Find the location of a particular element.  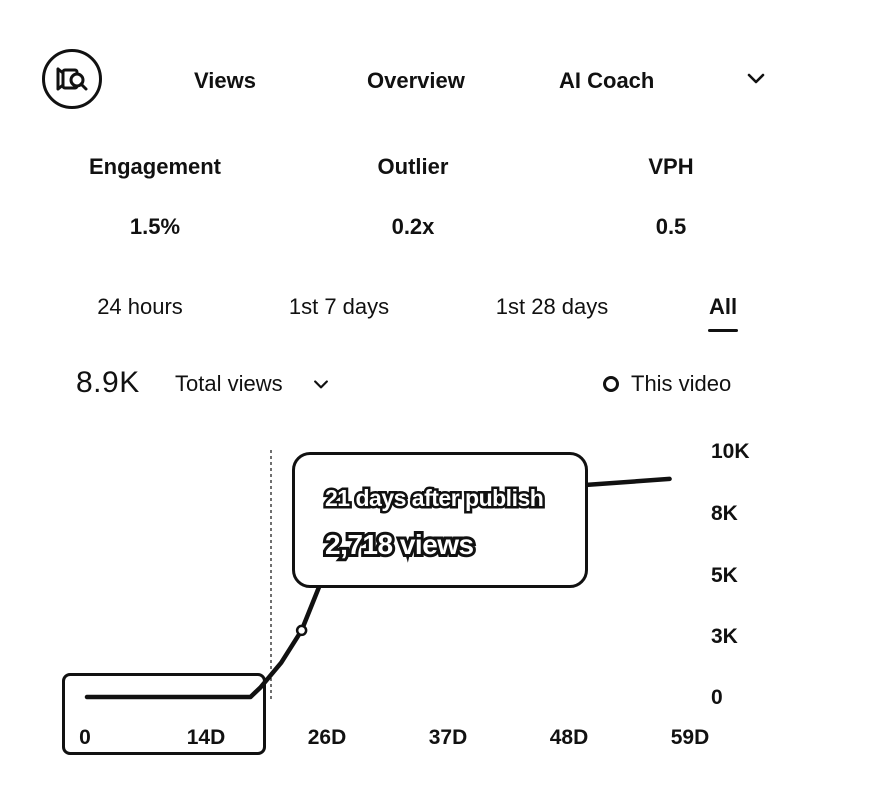

x-tick-label: 0 is located at coordinates (85, 737).